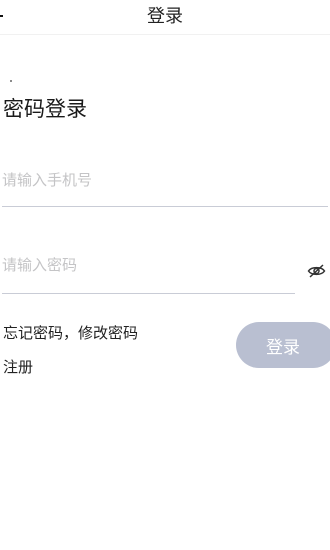 The image size is (330, 550). I want to click on login-heading: 密码登录, so click(45, 109).